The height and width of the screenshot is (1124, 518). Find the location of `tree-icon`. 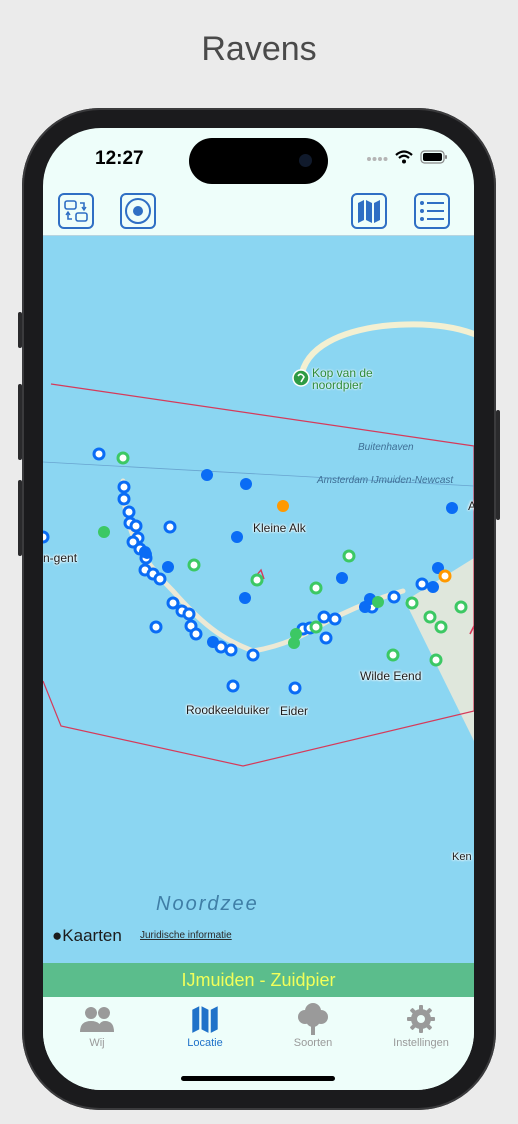

tree-icon is located at coordinates (313, 1019).